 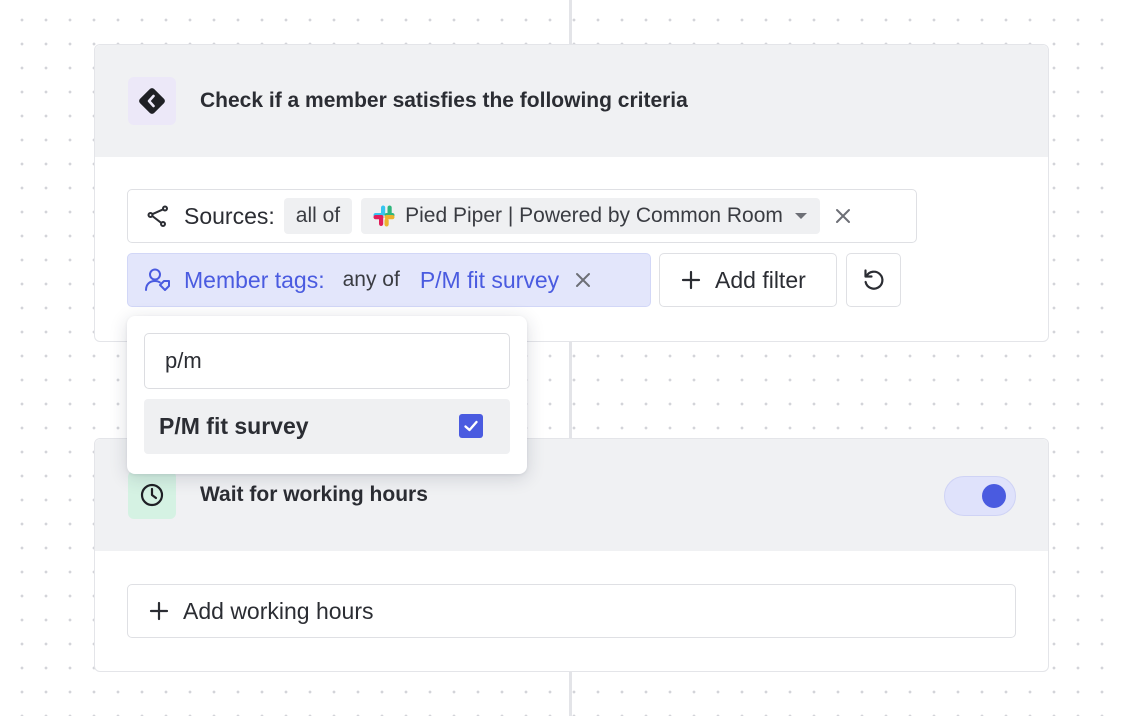 What do you see at coordinates (489, 280) in the screenshot?
I see `member-tags-value: P/M fit survey` at bounding box center [489, 280].